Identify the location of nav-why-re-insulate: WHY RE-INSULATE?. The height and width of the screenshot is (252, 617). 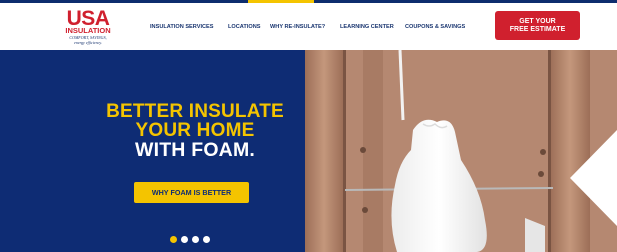
(297, 27).